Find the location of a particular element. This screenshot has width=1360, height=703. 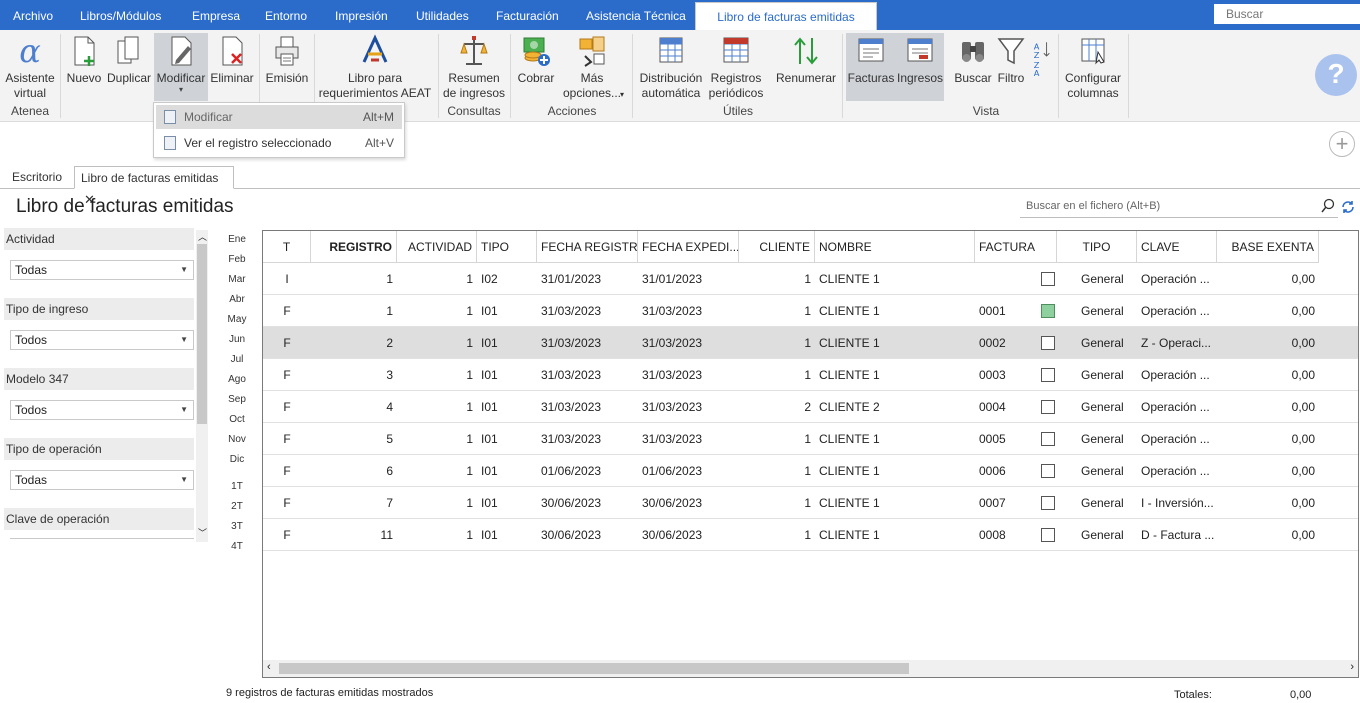

menu-tab-asistencia: Asistencia Técnica is located at coordinates (636, 15).